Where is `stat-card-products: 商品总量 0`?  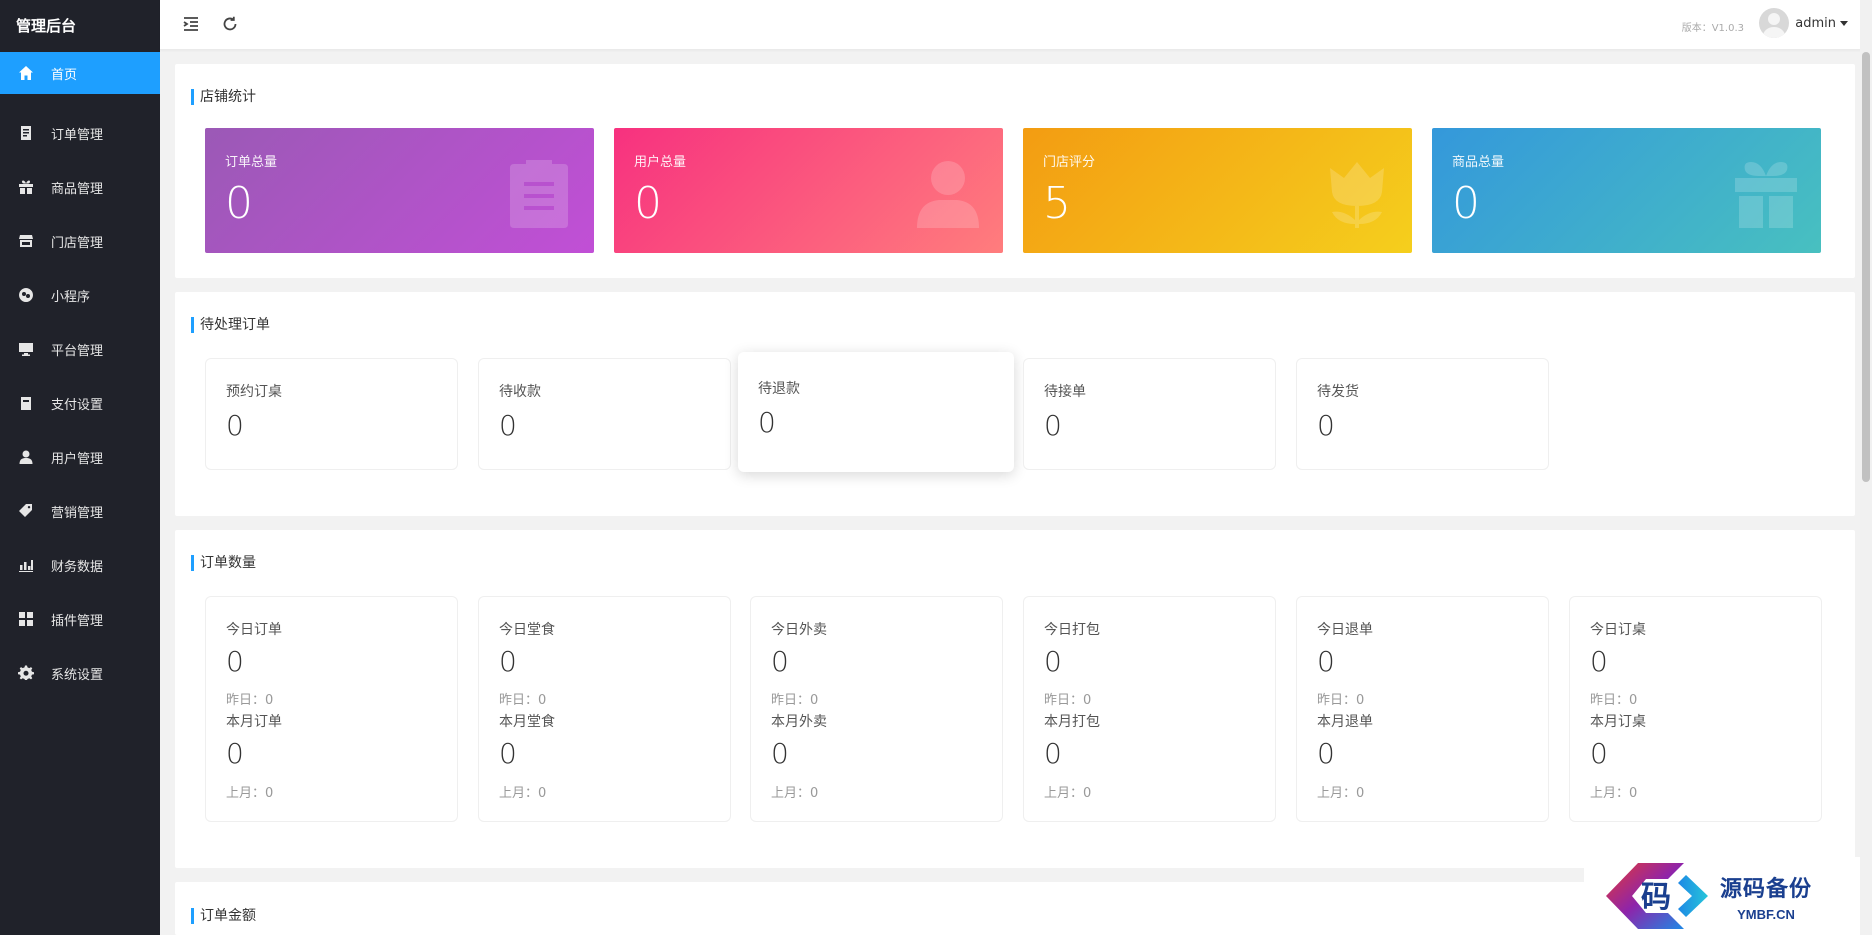 stat-card-products: 商品总量 0 is located at coordinates (1626, 190).